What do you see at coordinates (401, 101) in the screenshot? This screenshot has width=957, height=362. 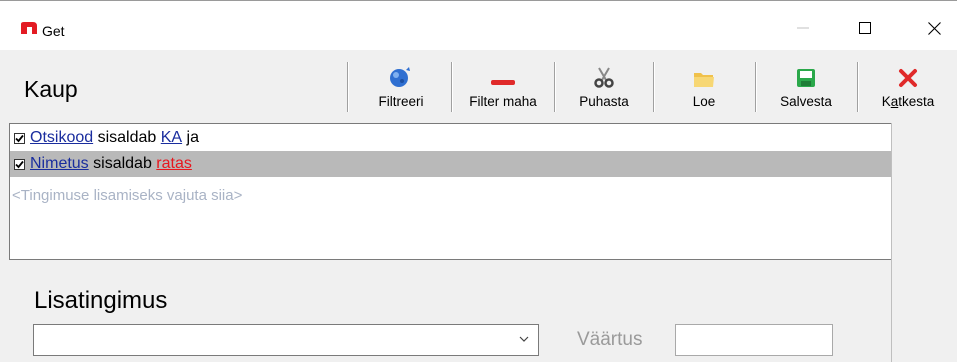 I see `filter-label: Filtreeri` at bounding box center [401, 101].